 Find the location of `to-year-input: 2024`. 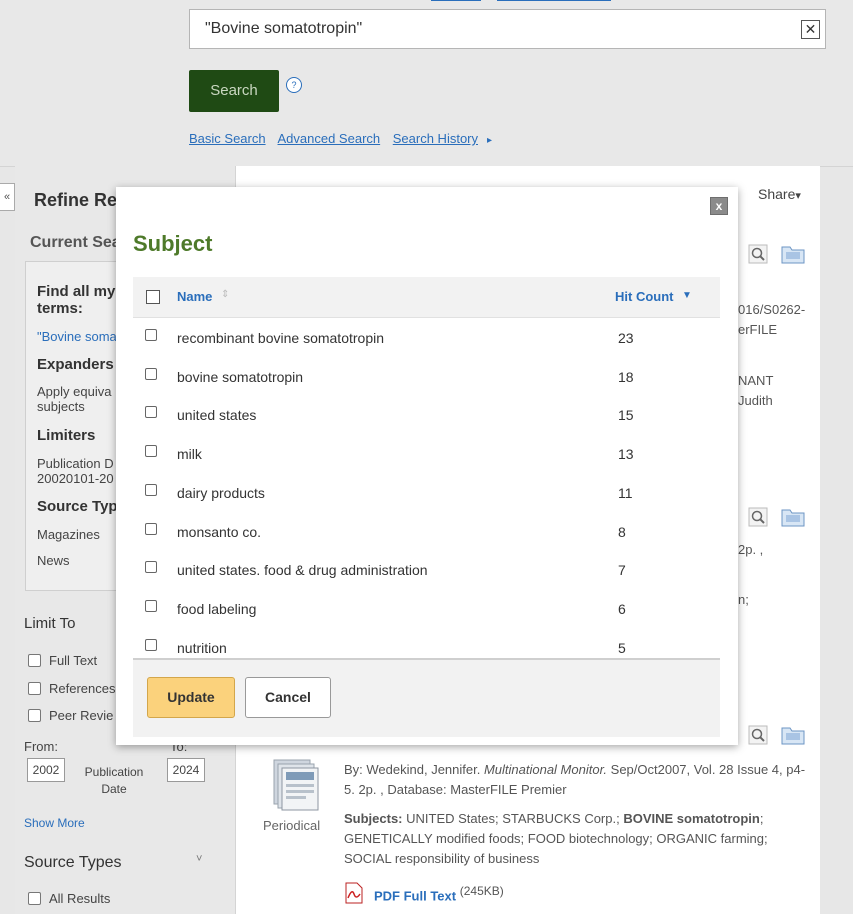

to-year-input: 2024 is located at coordinates (186, 770).